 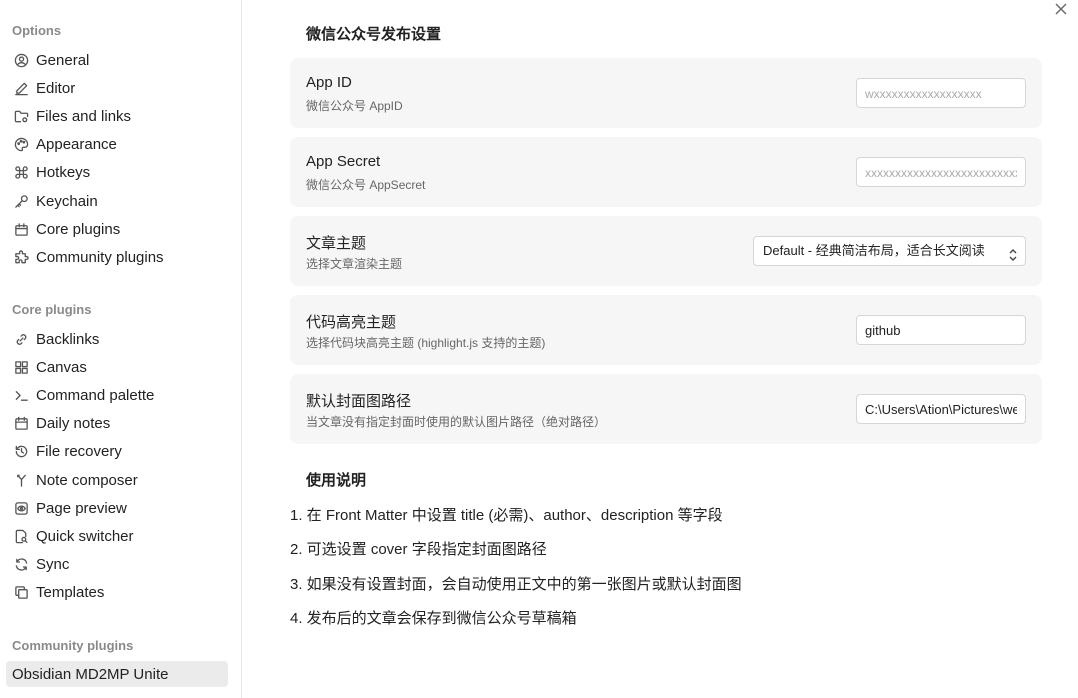 What do you see at coordinates (1013, 252) in the screenshot?
I see `chevron-up-down-icon` at bounding box center [1013, 252].